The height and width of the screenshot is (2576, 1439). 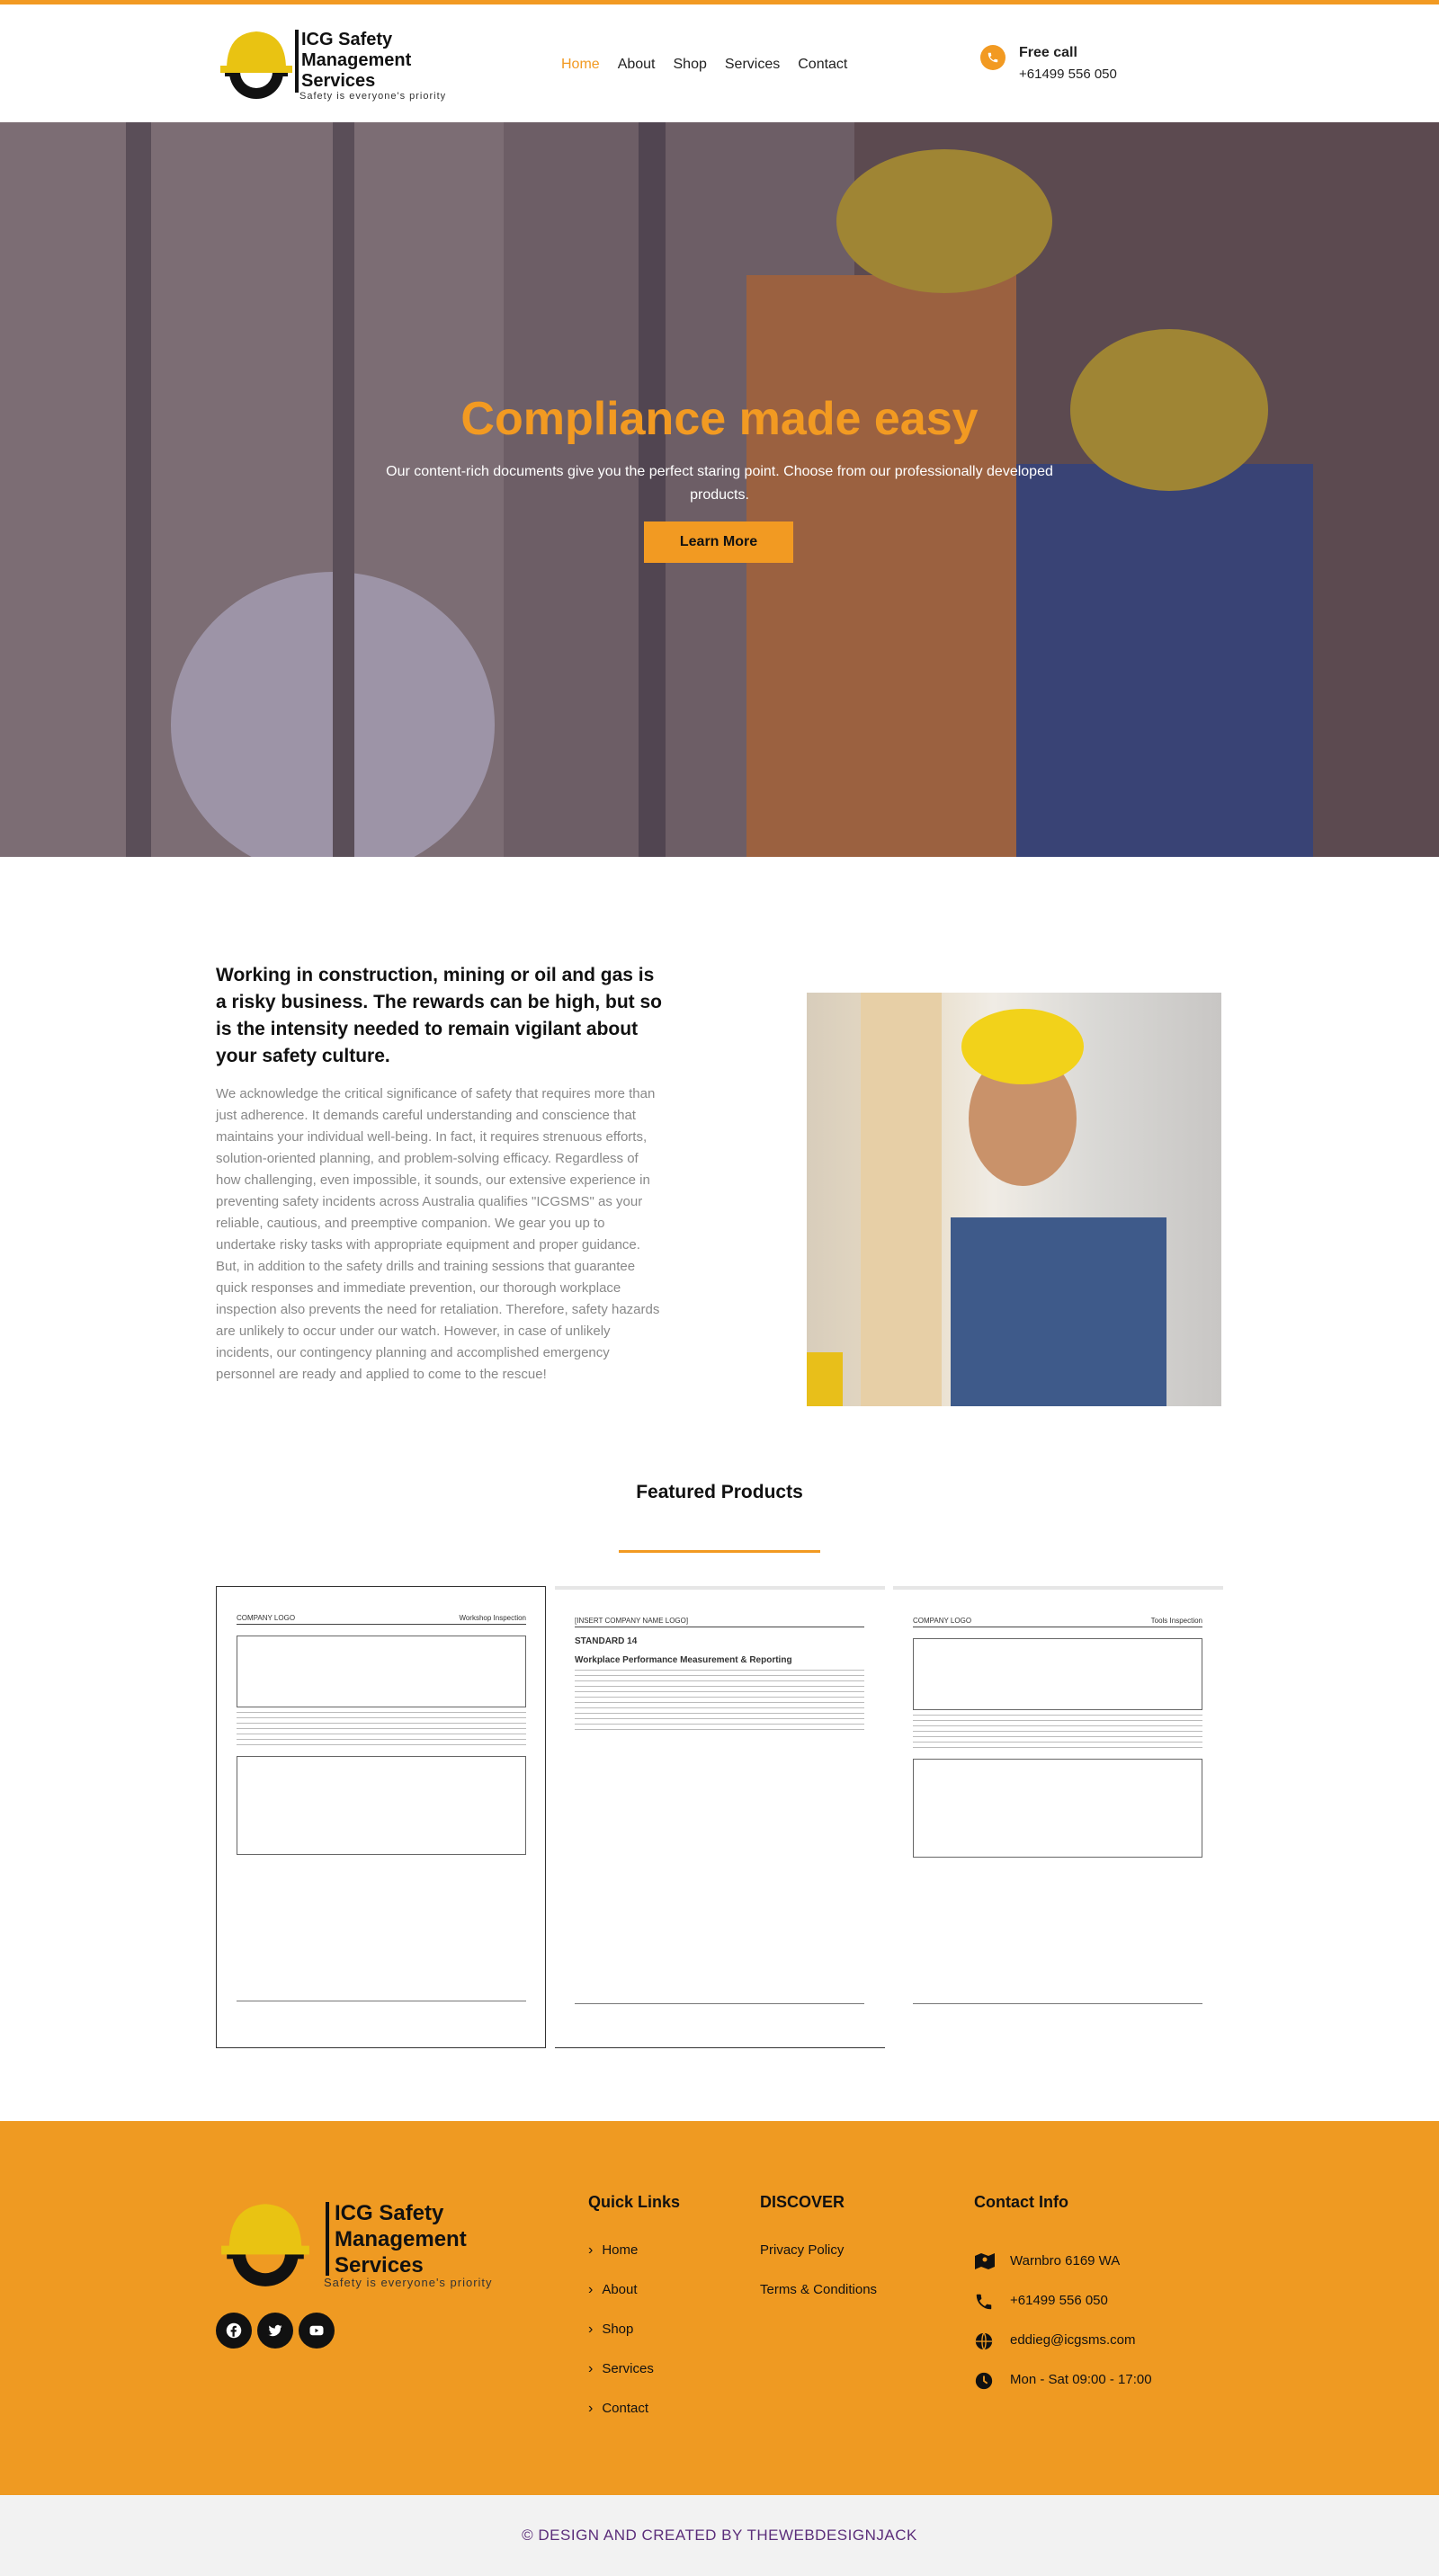 What do you see at coordinates (373, 97) in the screenshot?
I see `logo-tagline: Safety is everyone's priority` at bounding box center [373, 97].